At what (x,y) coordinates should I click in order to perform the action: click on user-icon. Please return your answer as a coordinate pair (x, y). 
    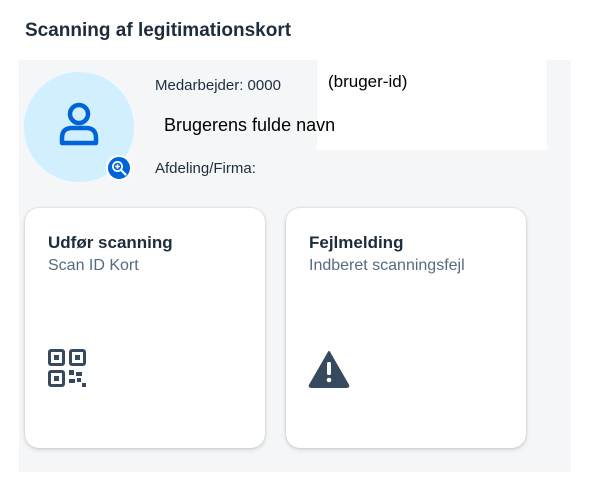
    Looking at the image, I should click on (79, 124).